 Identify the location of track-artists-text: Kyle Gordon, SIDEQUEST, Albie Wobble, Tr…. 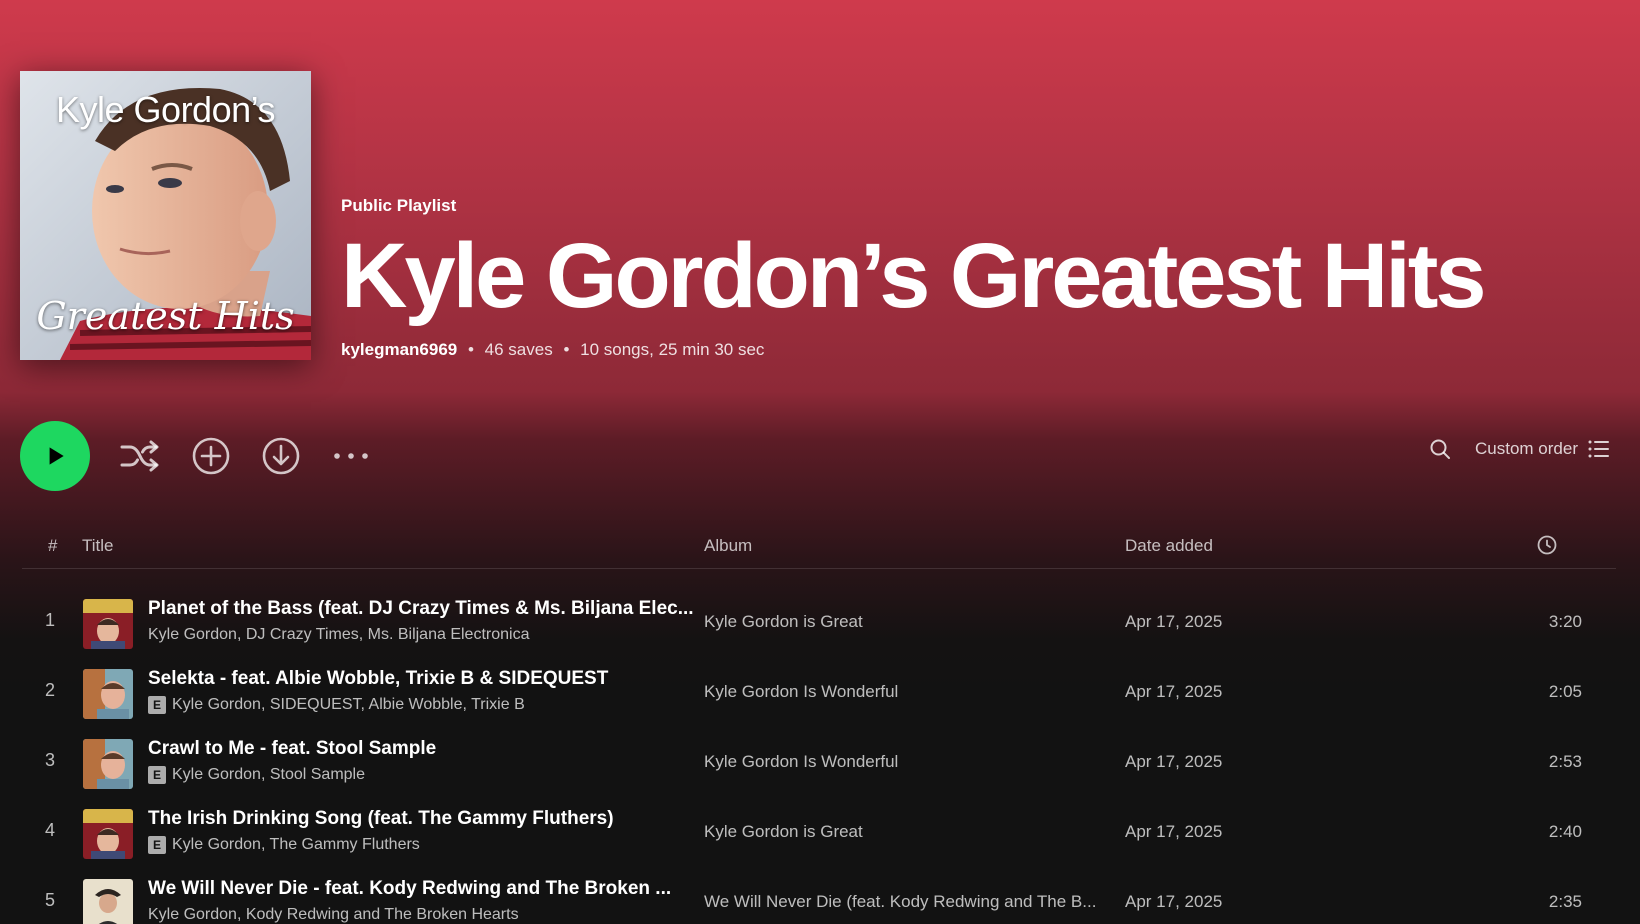
(348, 705).